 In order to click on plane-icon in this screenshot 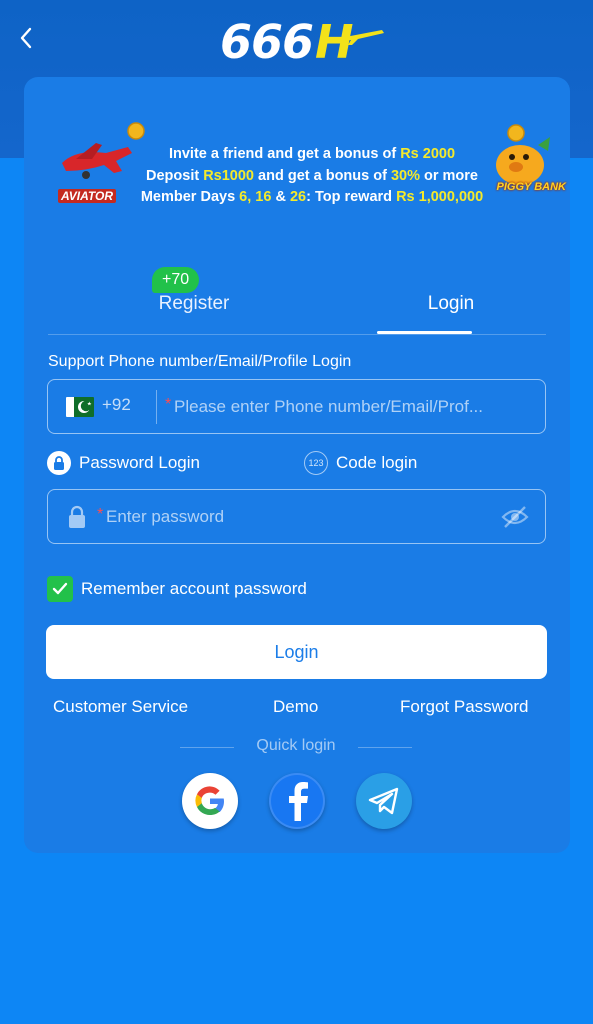, I will do `click(362, 37)`.